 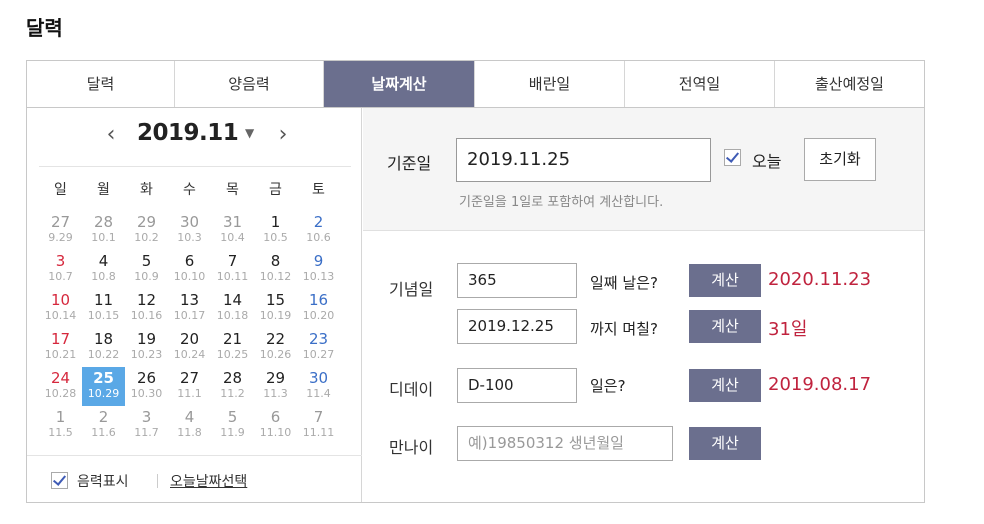 What do you see at coordinates (60, 425) in the screenshot?
I see `calendar-day: 1 11.5` at bounding box center [60, 425].